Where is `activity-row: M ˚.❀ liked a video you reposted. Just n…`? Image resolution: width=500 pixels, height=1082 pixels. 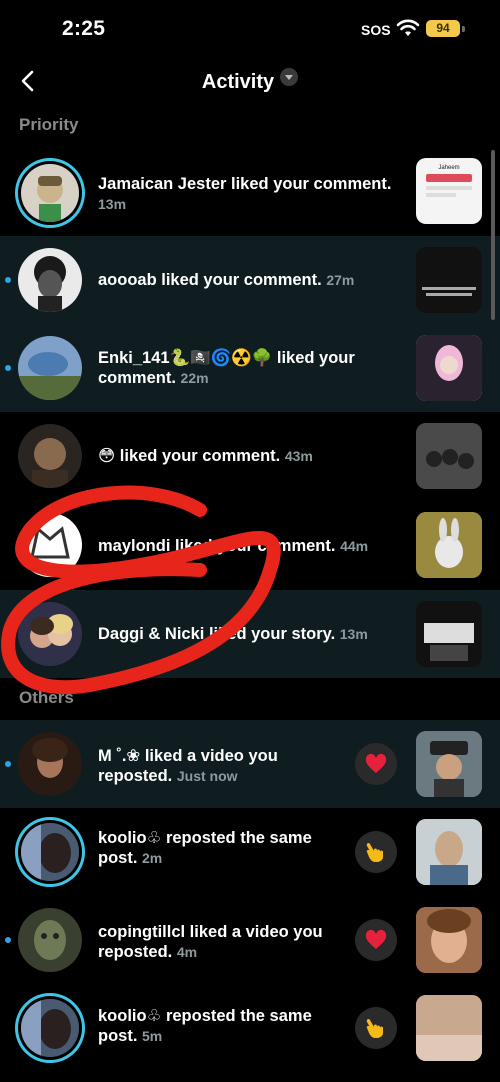
activity-row: M ˚.❀ liked a video you reposted. Just n… is located at coordinates (250, 764).